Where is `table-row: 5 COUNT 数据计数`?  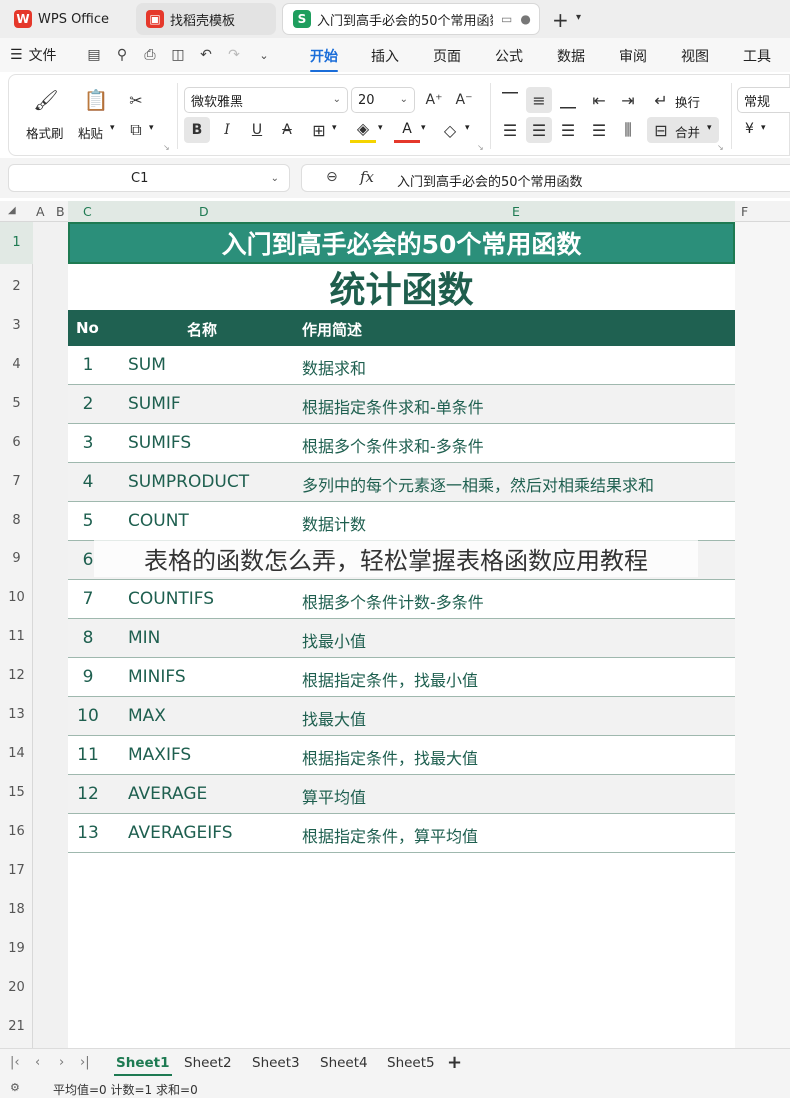 table-row: 5 COUNT 数据计数 is located at coordinates (401, 521).